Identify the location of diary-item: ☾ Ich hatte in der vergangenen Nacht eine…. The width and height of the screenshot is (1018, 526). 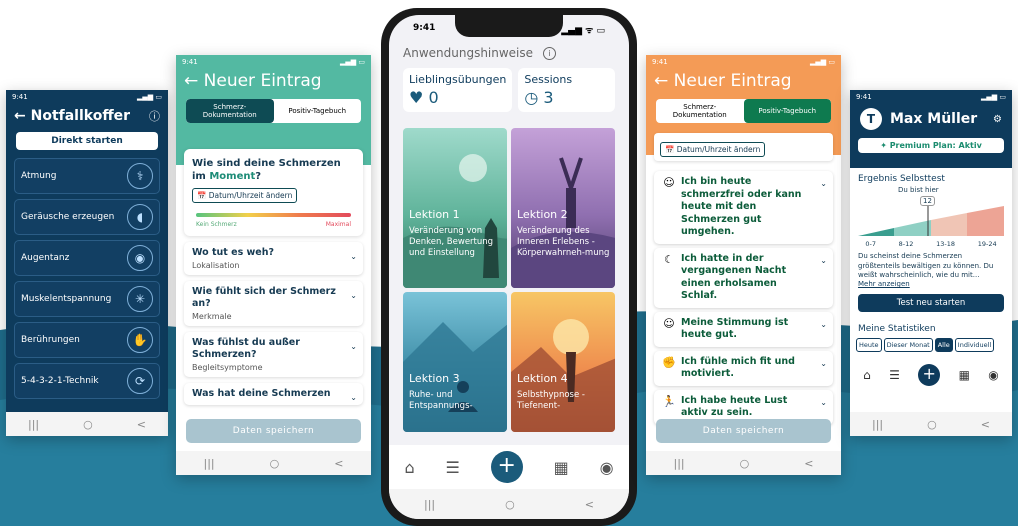
(743, 277).